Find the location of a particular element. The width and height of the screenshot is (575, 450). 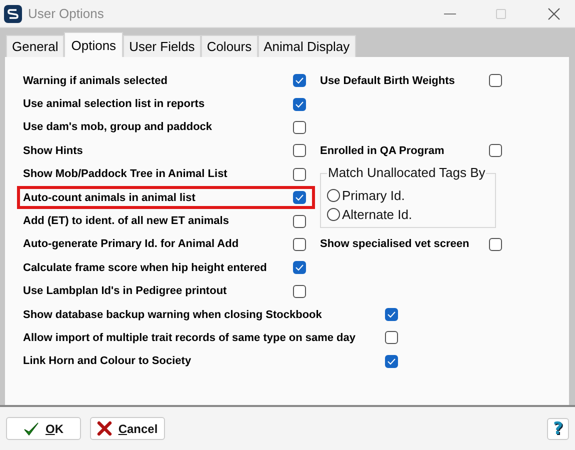

option-label: Allow import of multiple trait records of same type on same day is located at coordinates (190, 338).